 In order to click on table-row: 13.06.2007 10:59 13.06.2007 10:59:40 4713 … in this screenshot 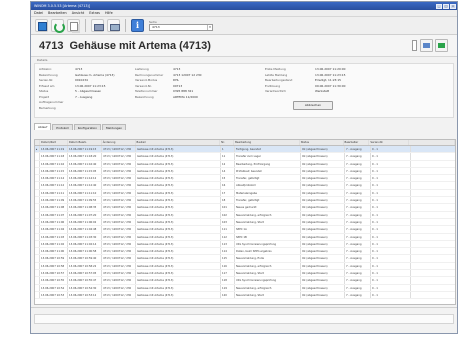, I will do `click(245, 259)`.